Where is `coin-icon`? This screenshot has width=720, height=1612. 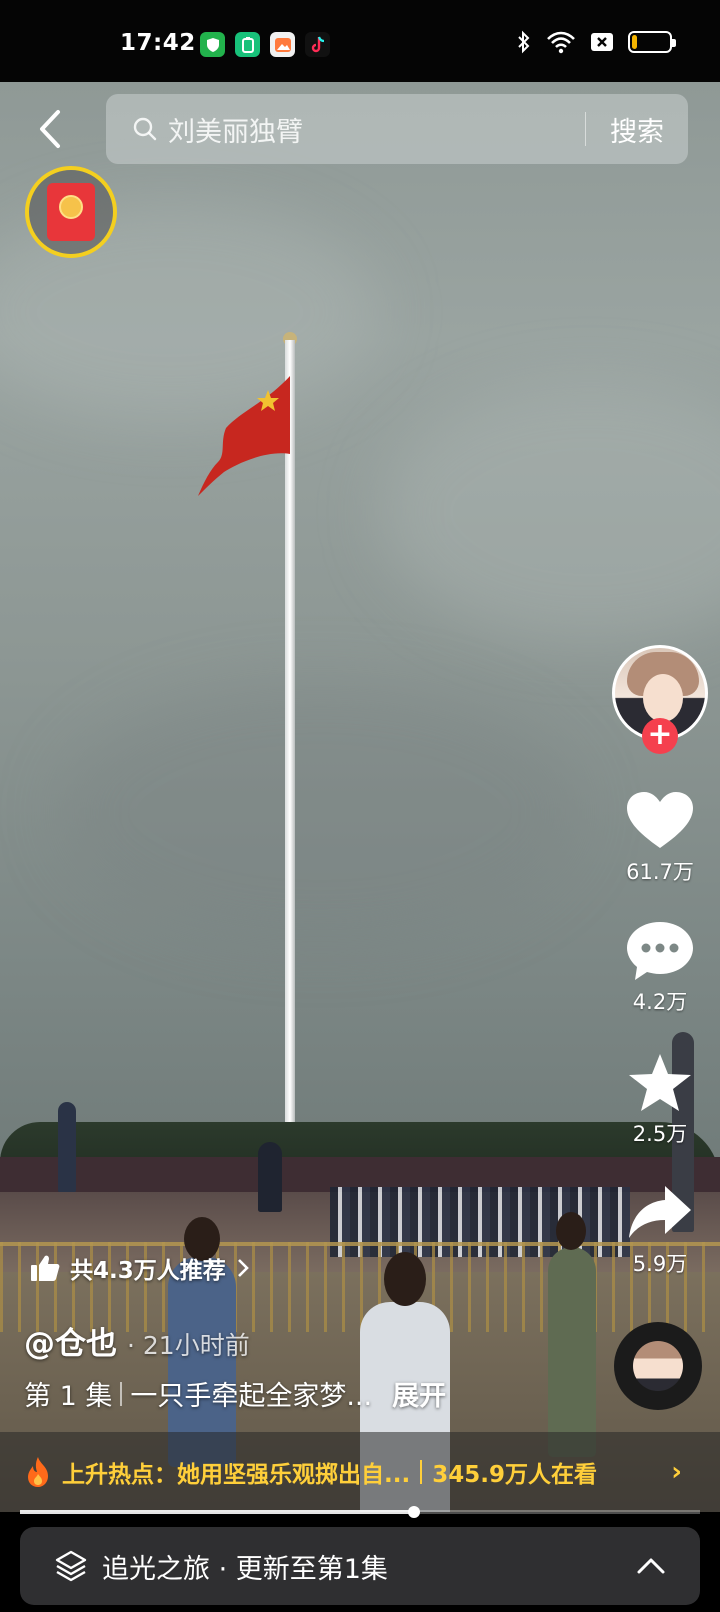
coin-icon is located at coordinates (71, 207).